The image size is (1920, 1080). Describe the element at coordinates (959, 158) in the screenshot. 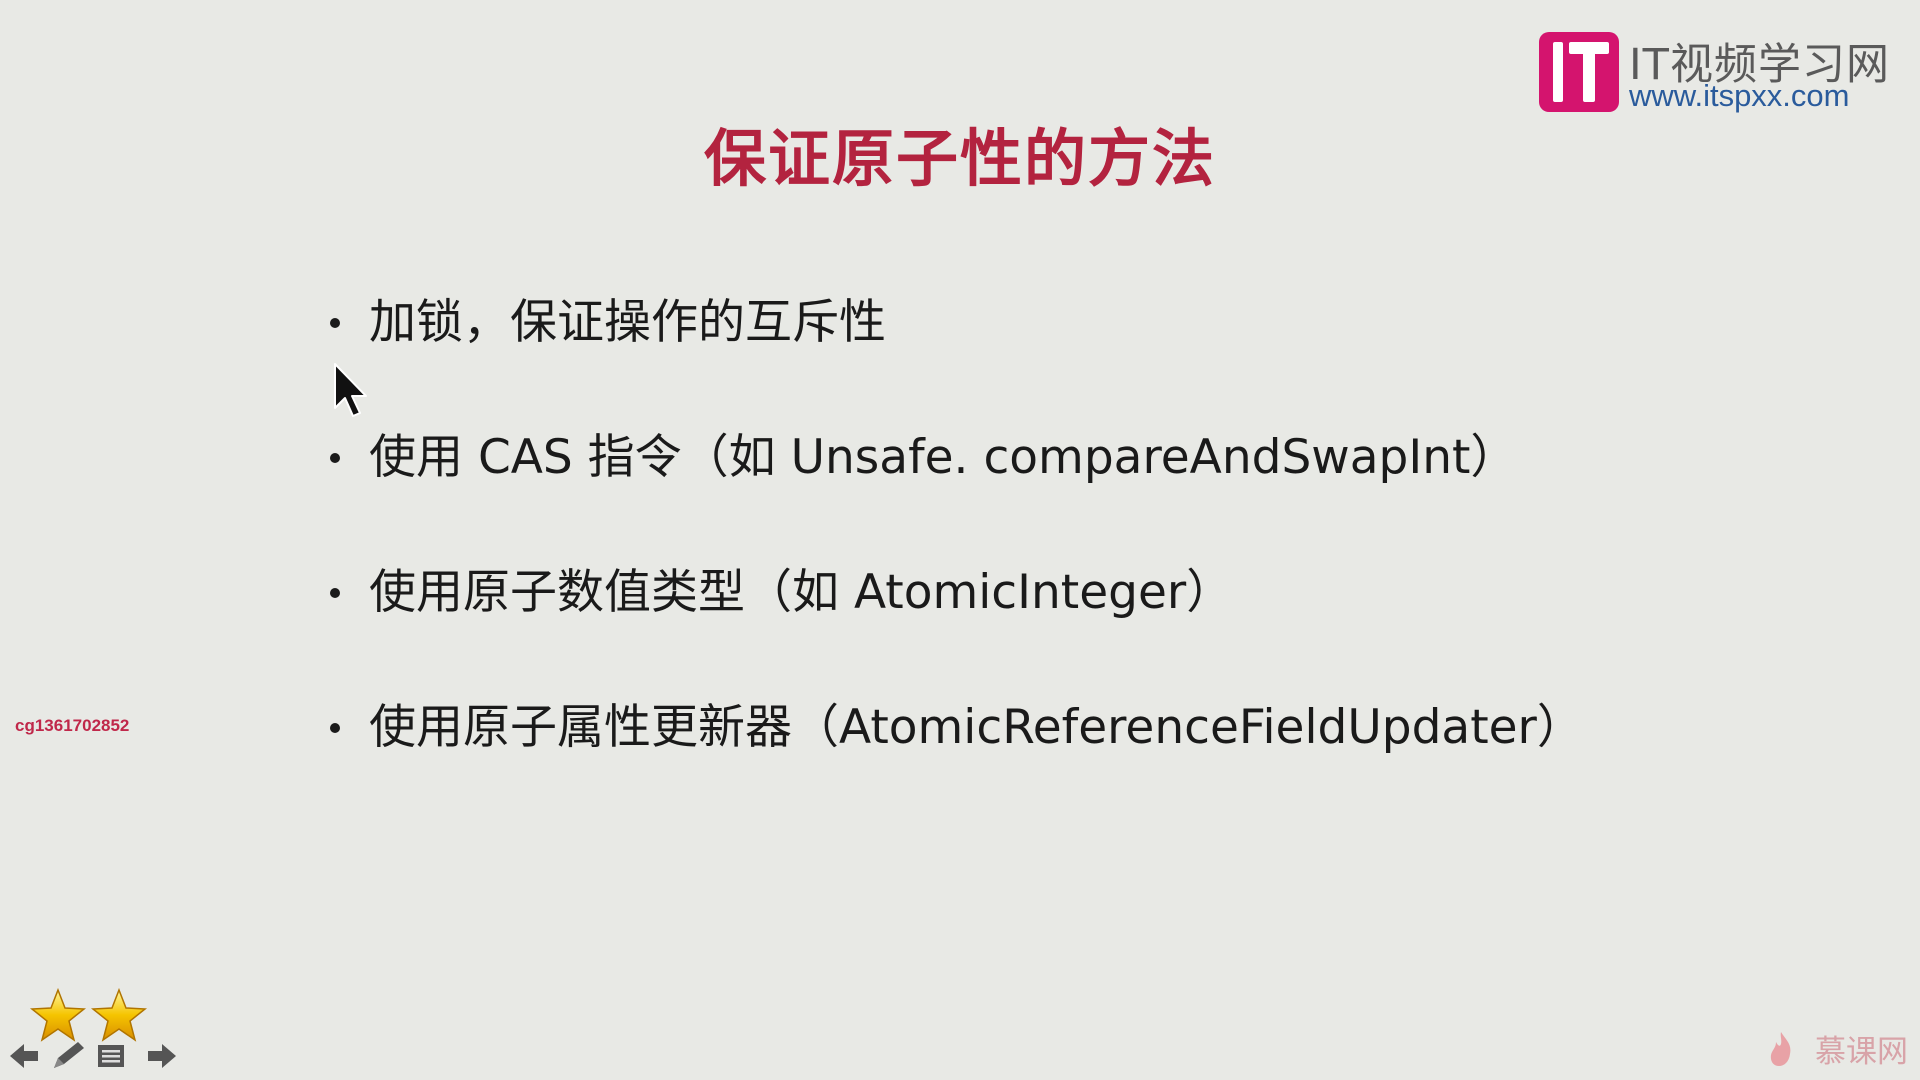

I see `slide-title: 保证原子性的方法` at that location.